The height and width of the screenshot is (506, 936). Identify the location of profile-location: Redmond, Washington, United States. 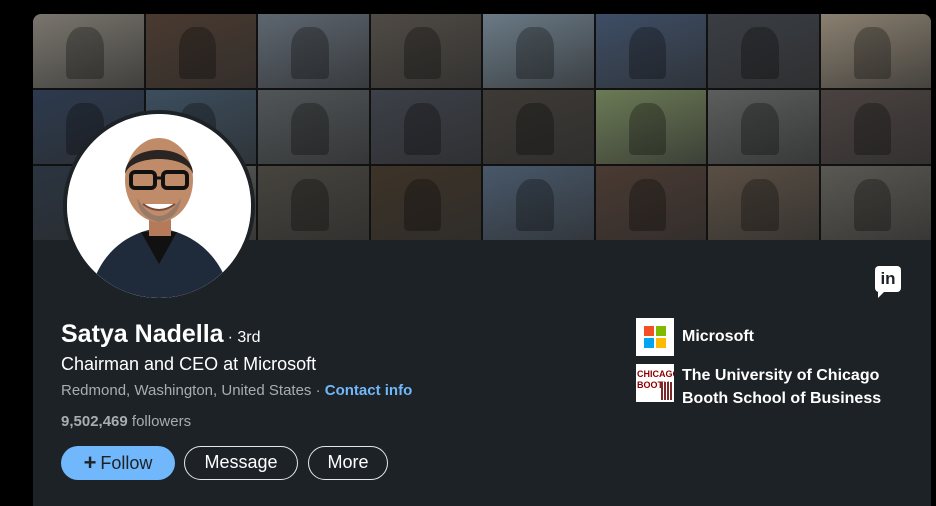
(186, 390).